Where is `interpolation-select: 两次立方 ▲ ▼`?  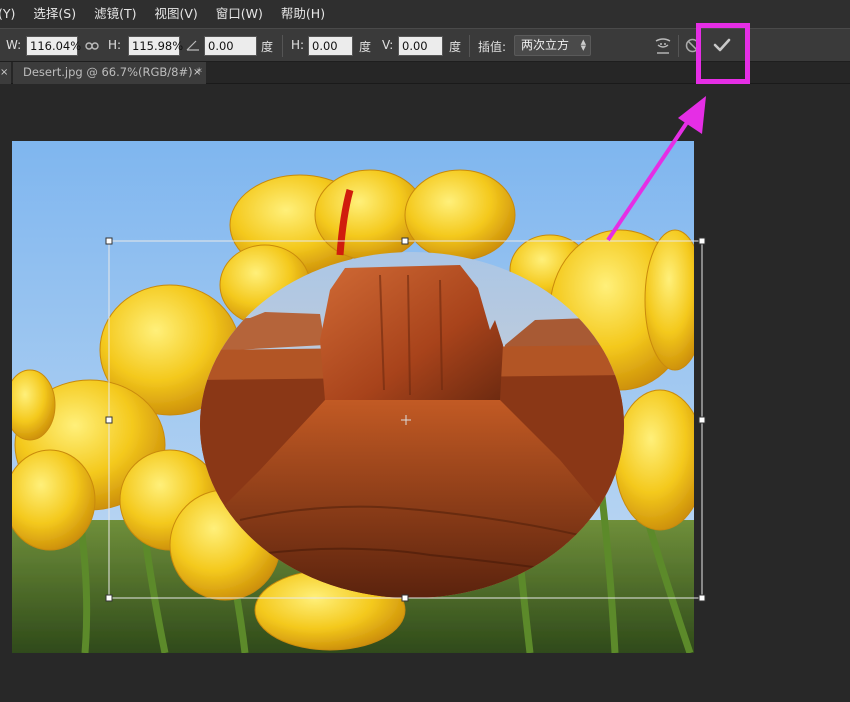
interpolation-select: 两次立方 ▲ ▼ is located at coordinates (552, 45).